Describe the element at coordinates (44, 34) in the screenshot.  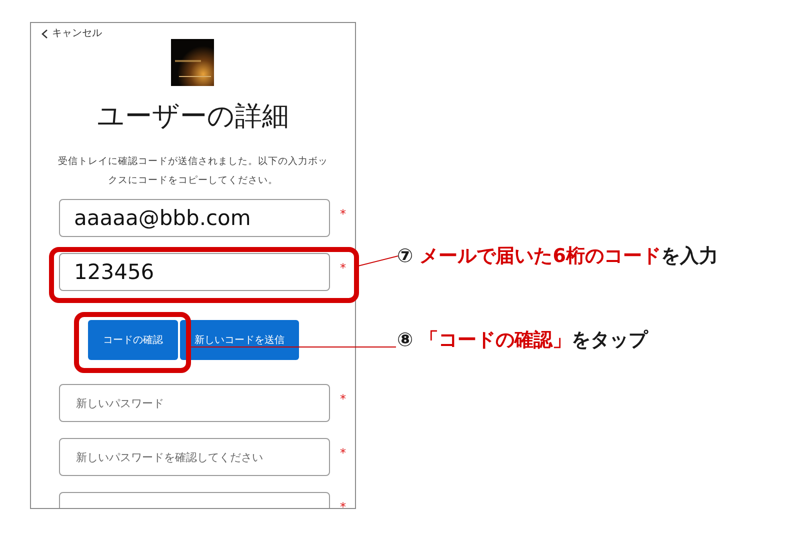
I see `back-chevron-icon` at that location.